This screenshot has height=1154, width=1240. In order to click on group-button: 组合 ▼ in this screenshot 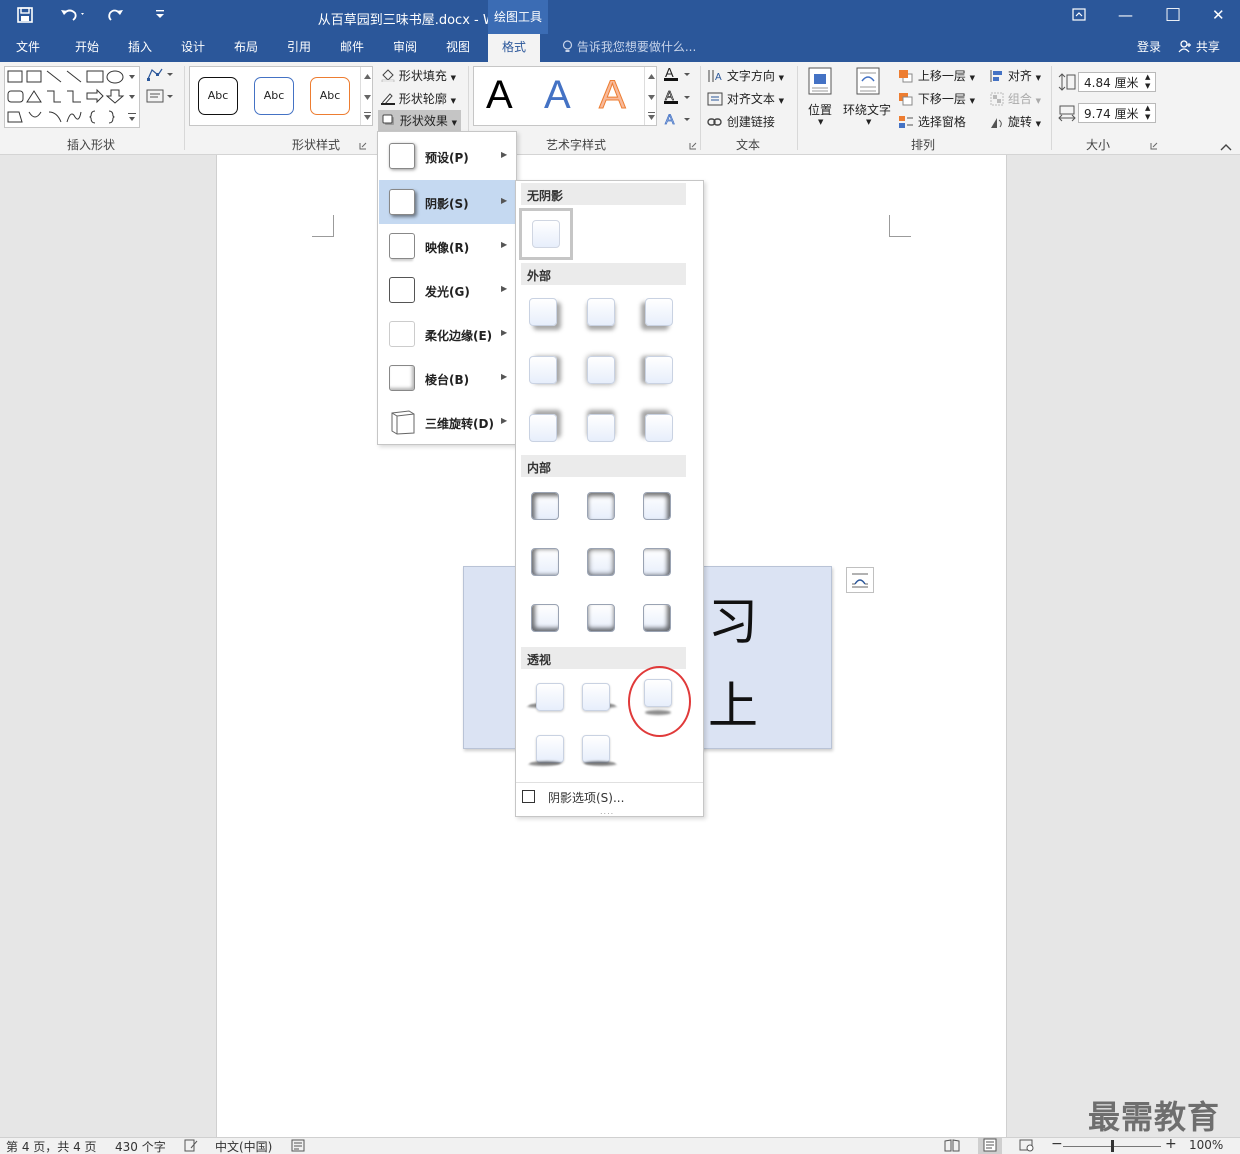, I will do `click(1015, 98)`.